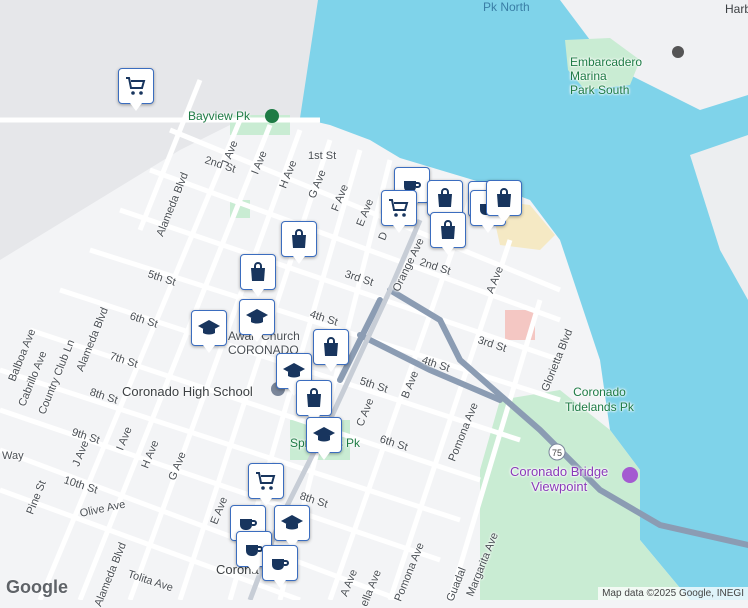 The width and height of the screenshot is (748, 608). I want to click on viewpoint-icon, so click(630, 475).